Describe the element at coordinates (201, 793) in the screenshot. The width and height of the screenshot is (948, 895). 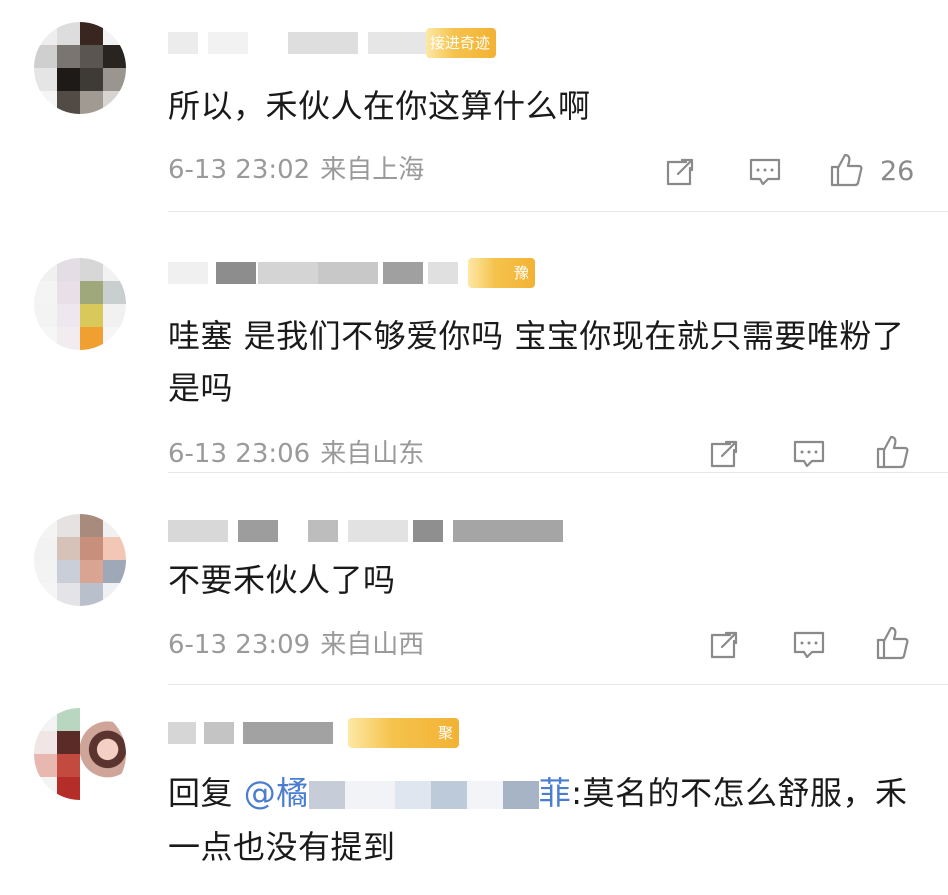
I see `reply-prefix: 回复` at that location.